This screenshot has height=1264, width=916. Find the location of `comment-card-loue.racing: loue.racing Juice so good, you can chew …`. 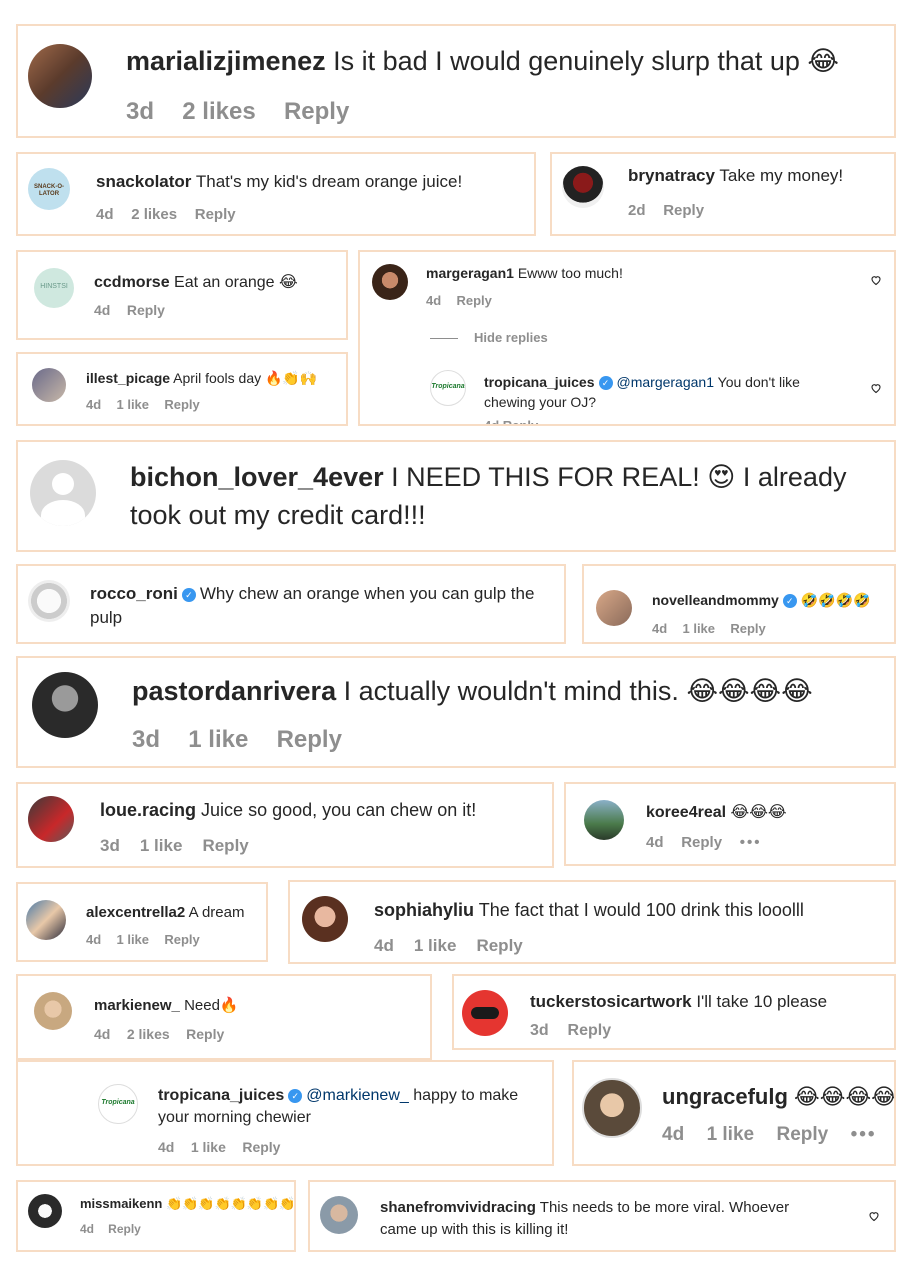

comment-card-loue.racing: loue.racing Juice so good, you can chew … is located at coordinates (285, 825).